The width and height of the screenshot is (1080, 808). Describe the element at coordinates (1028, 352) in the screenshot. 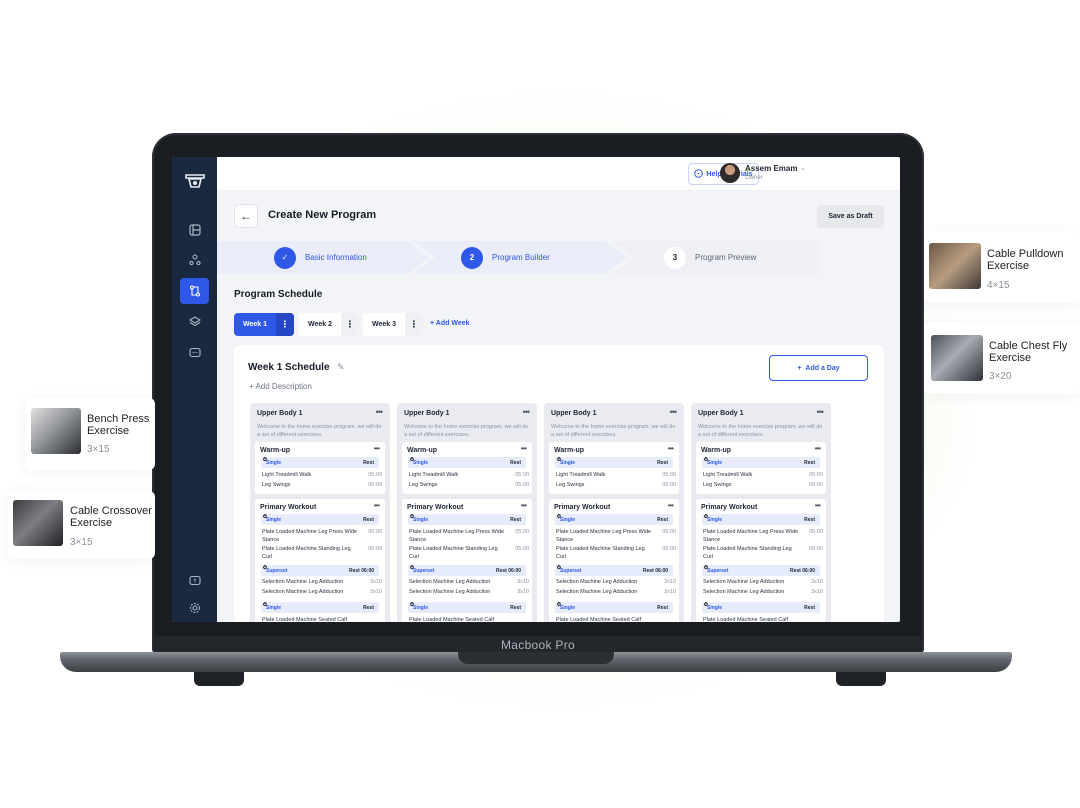

I see `card-title: Cable Chest Fly Exercise` at that location.